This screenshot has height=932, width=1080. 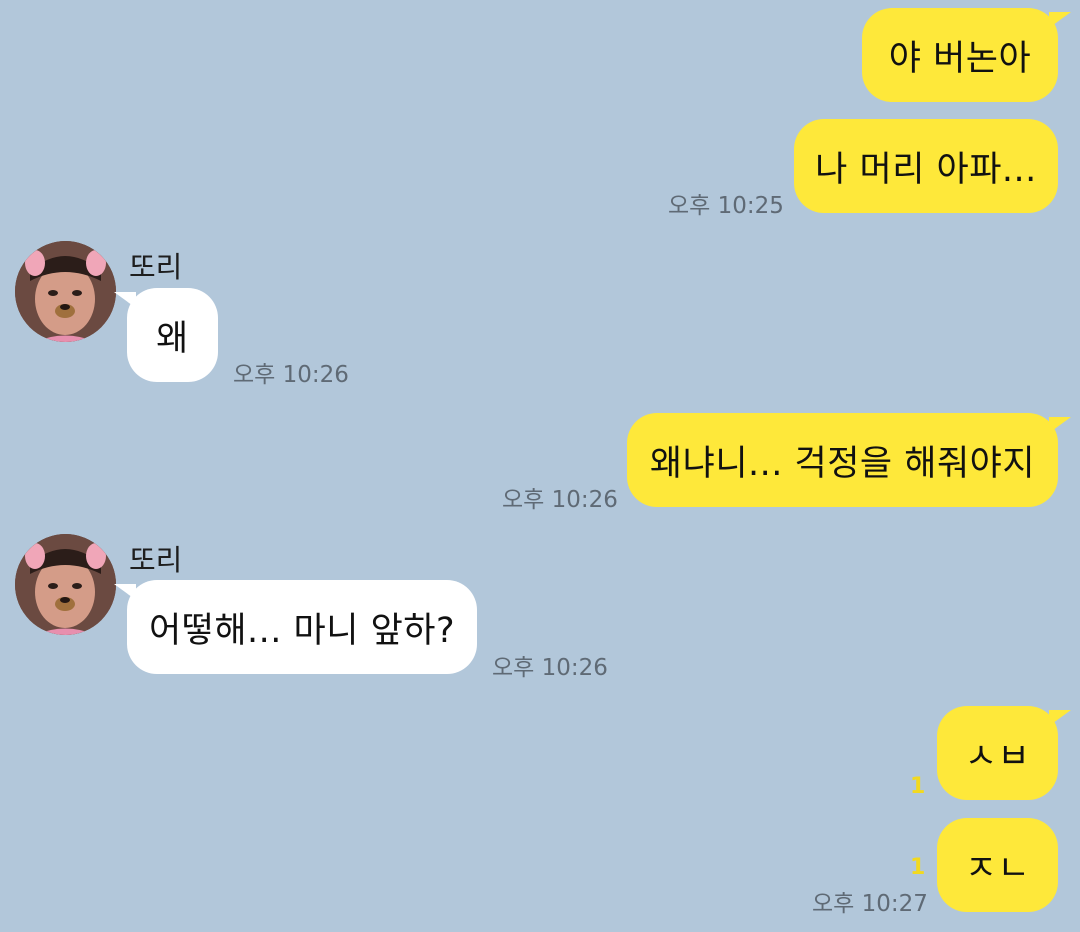 What do you see at coordinates (960, 58) in the screenshot?
I see `message-text: 야 버논아` at bounding box center [960, 58].